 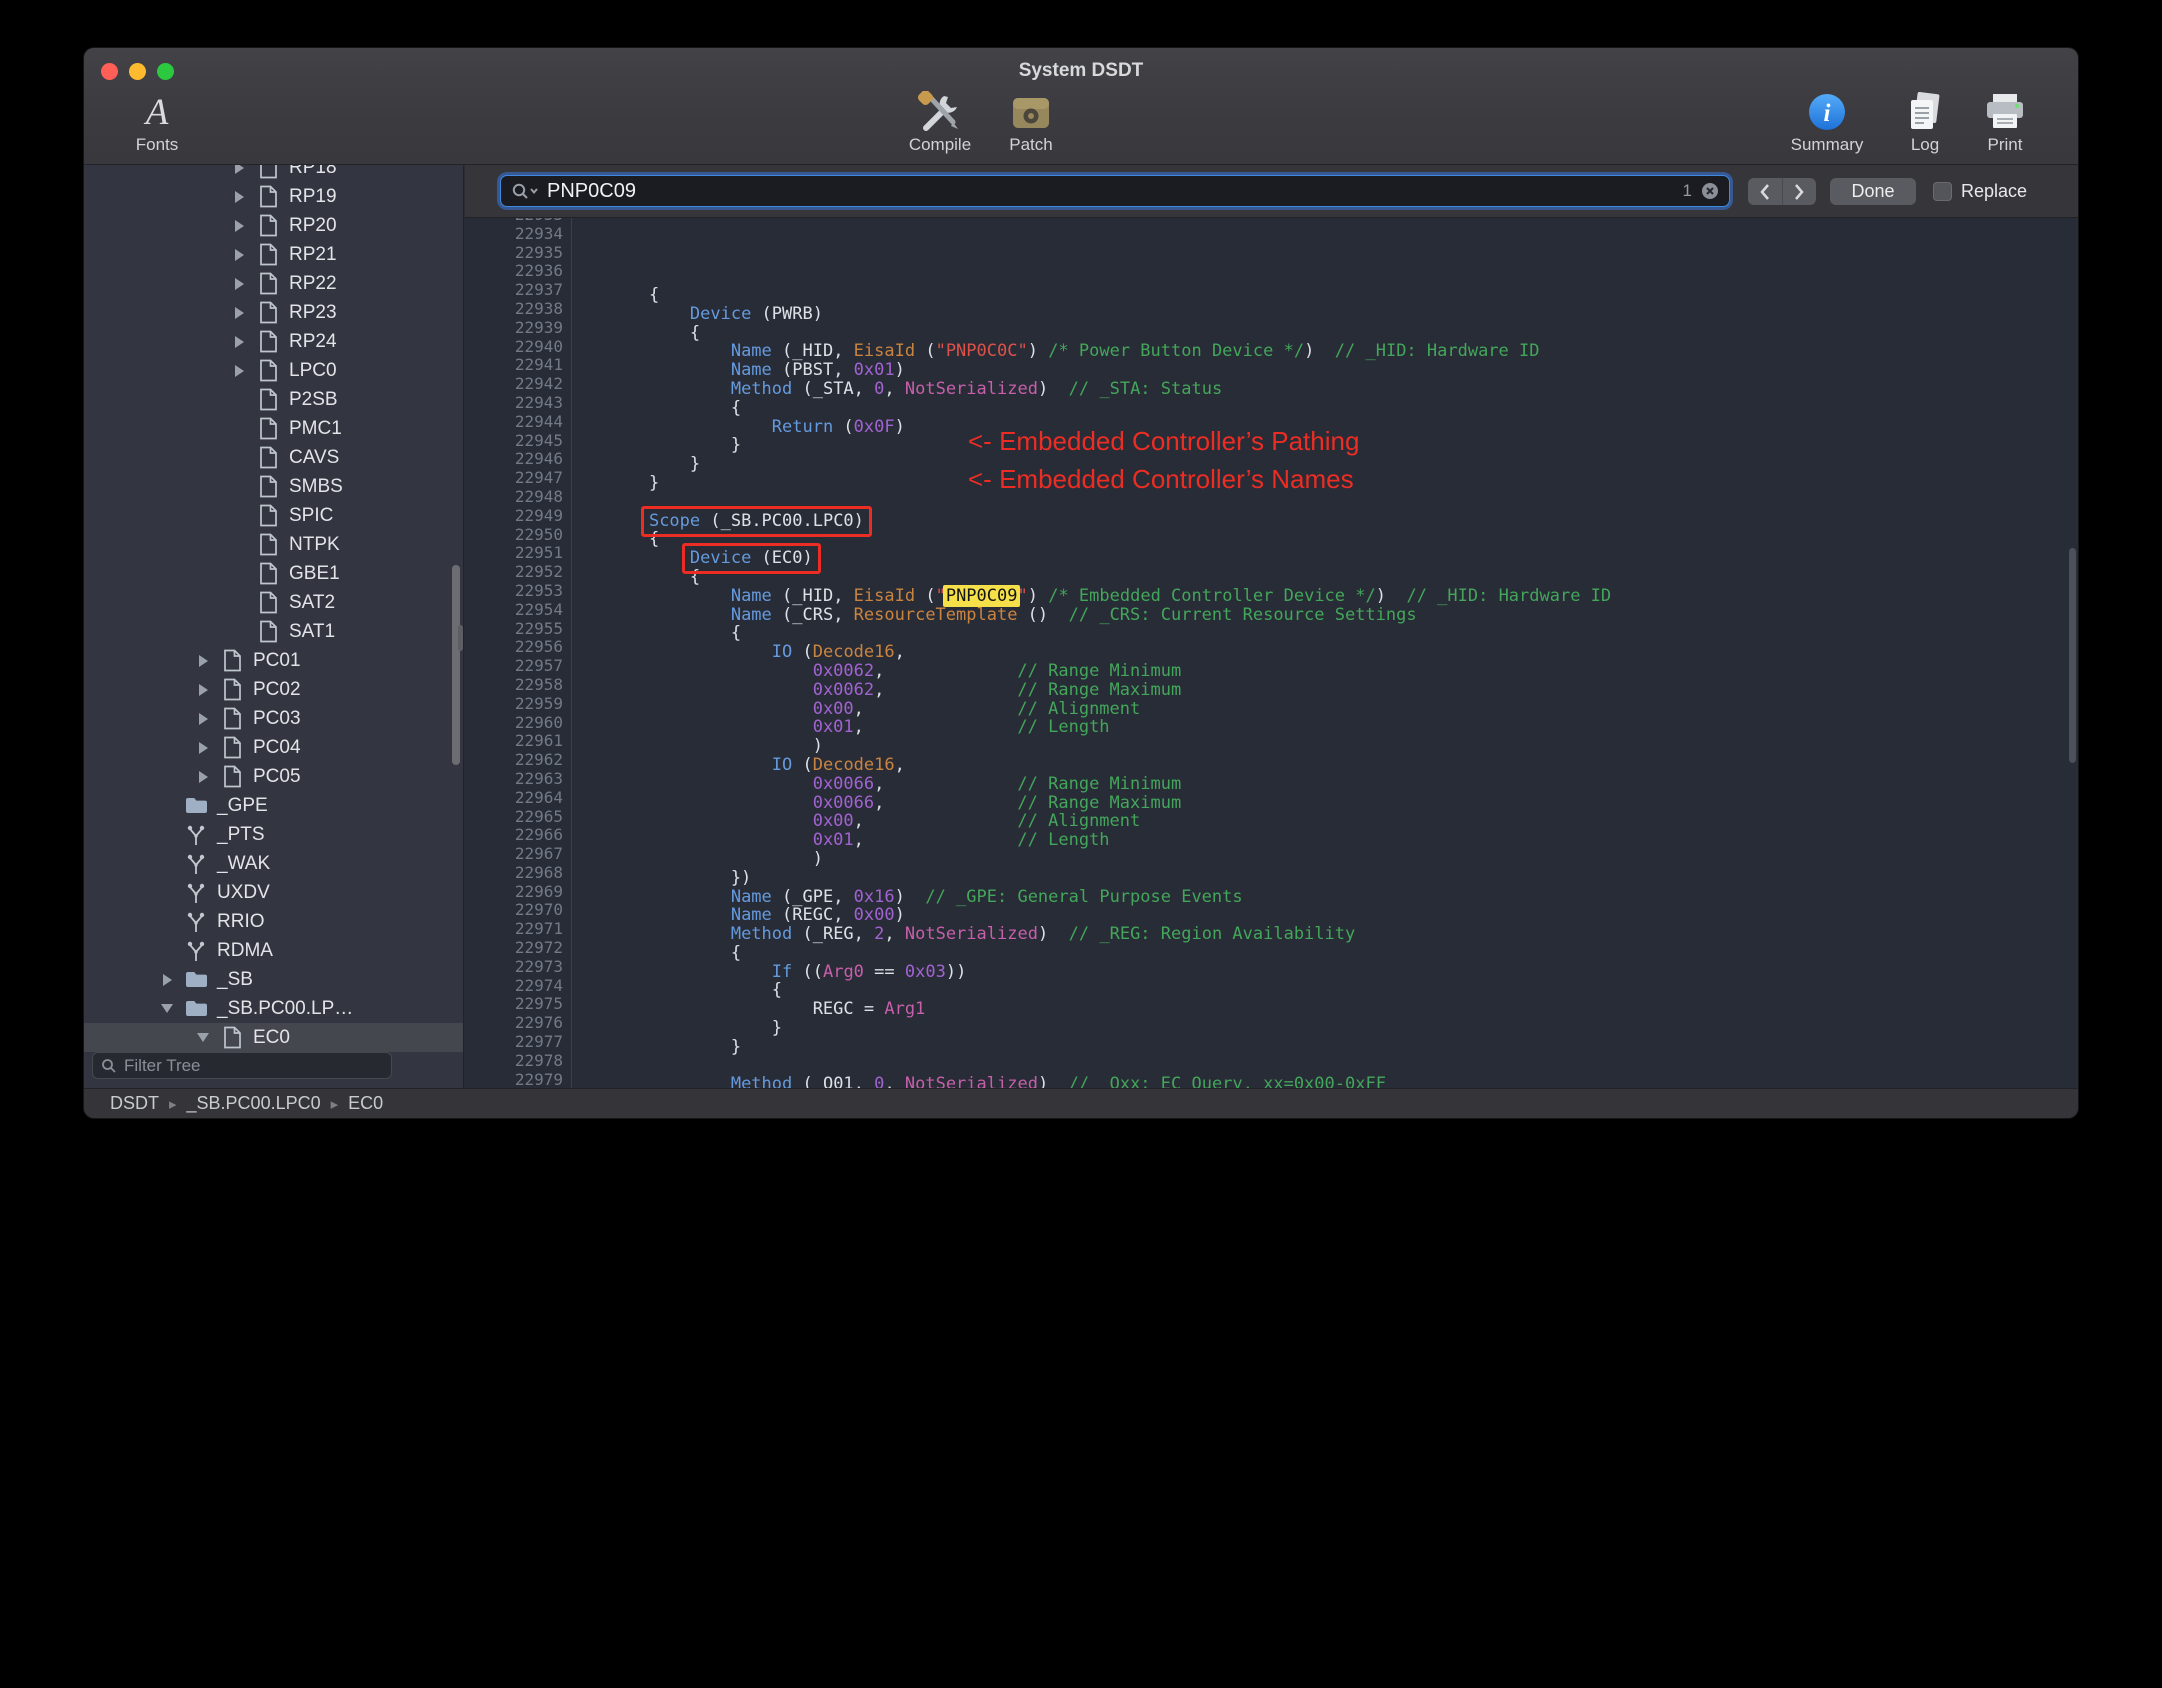 What do you see at coordinates (1343, 784) in the screenshot?
I see `code-line-22959: 0x0066, // Range Minimum` at bounding box center [1343, 784].